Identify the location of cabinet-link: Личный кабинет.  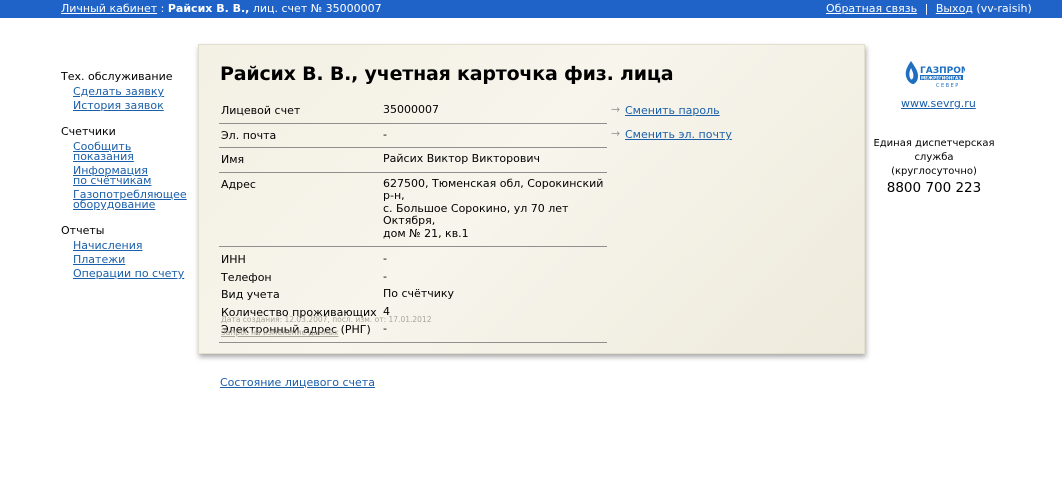
(109, 8).